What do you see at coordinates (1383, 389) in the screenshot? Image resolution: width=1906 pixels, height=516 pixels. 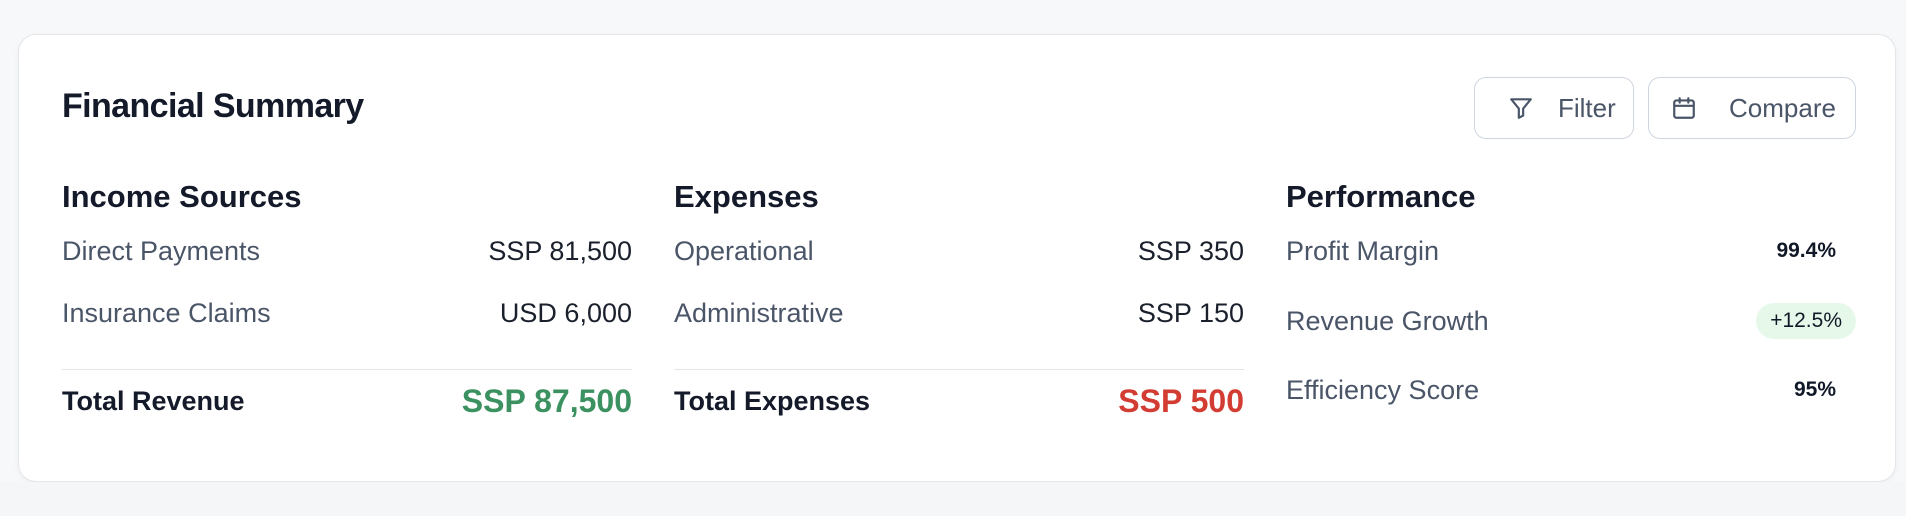 I see `performance-item-label: Efficiency Score` at bounding box center [1383, 389].